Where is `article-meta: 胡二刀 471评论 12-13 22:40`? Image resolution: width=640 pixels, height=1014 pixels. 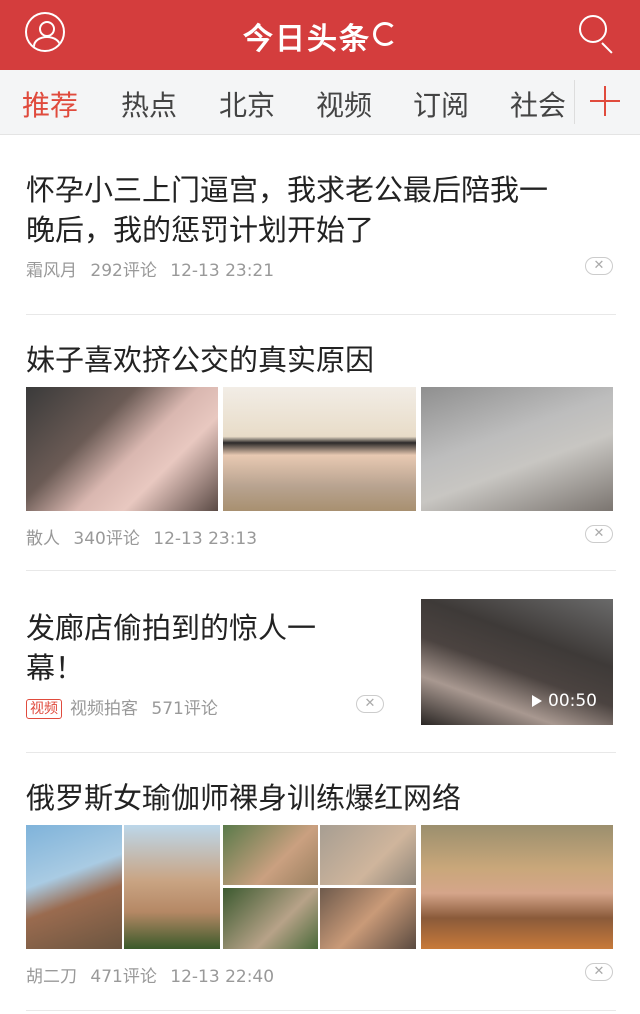
article-meta: 胡二刀 471评论 12-13 22:40 is located at coordinates (154, 974).